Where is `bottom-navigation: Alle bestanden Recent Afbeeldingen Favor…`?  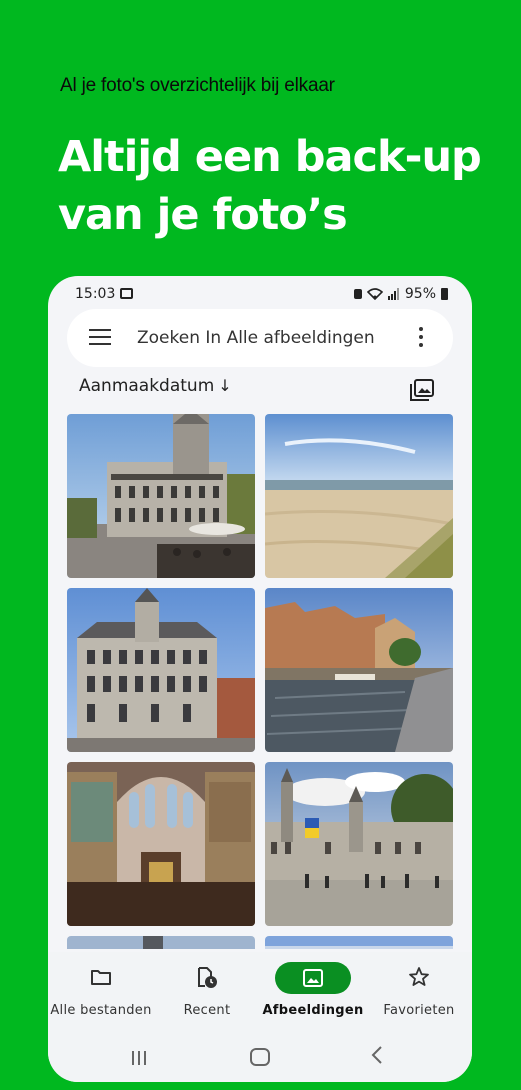 bottom-navigation: Alle bestanden Recent Afbeeldingen Favor… is located at coordinates (260, 992).